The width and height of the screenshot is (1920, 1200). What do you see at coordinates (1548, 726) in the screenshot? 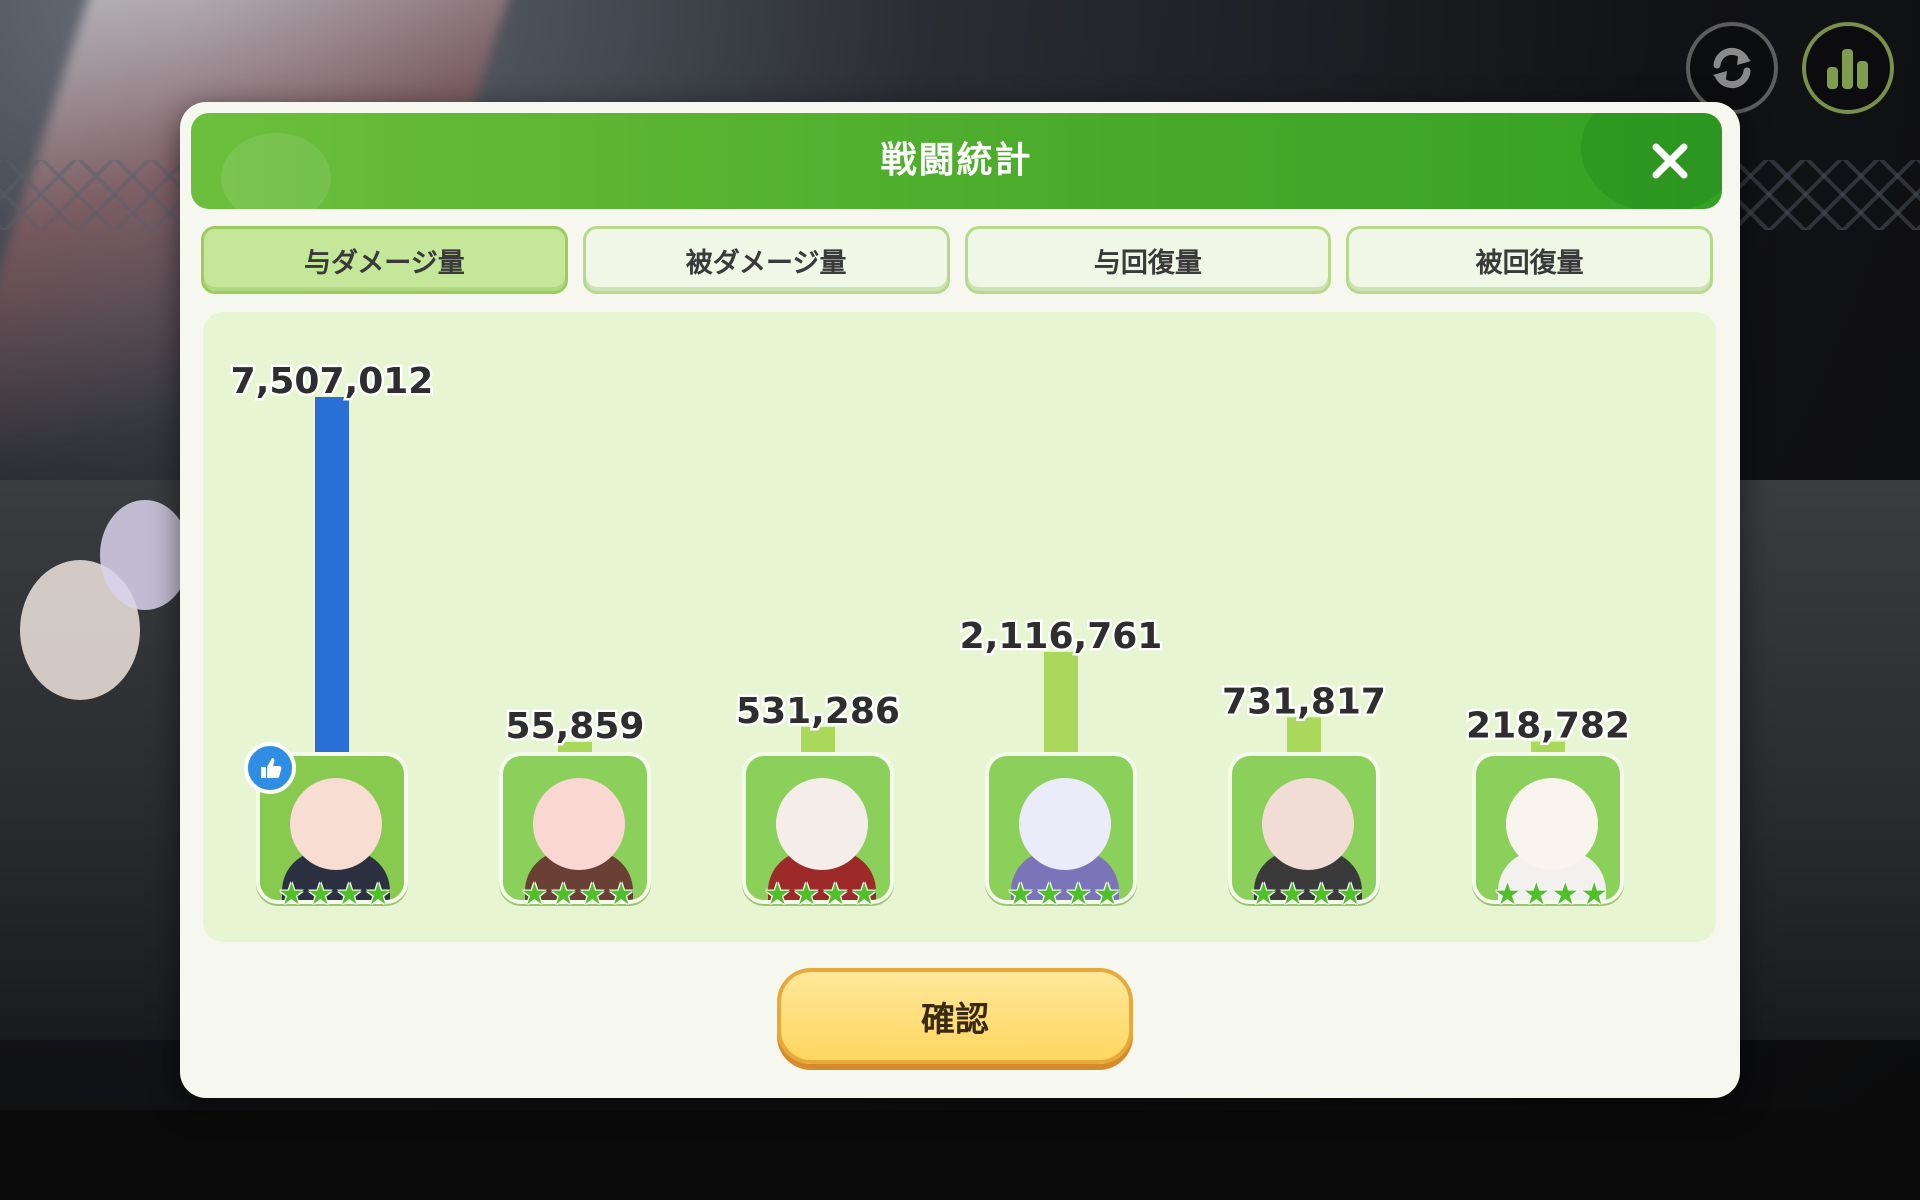
I see `damage-value-label: 218,782` at bounding box center [1548, 726].